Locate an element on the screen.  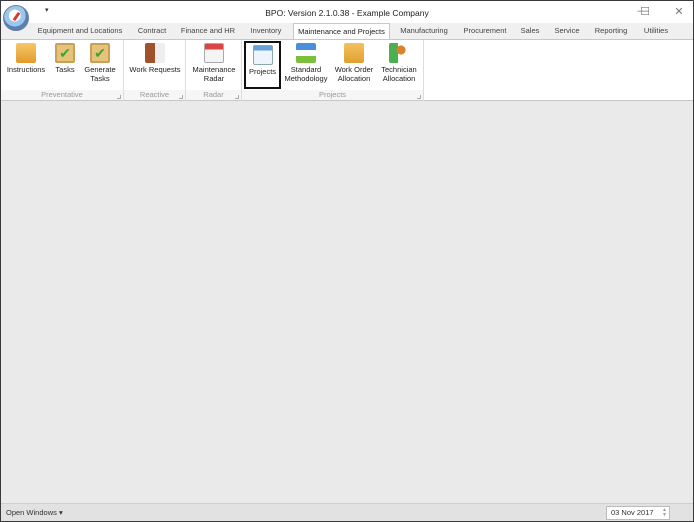
maximize-button: ☐ is located at coordinates (645, 11).